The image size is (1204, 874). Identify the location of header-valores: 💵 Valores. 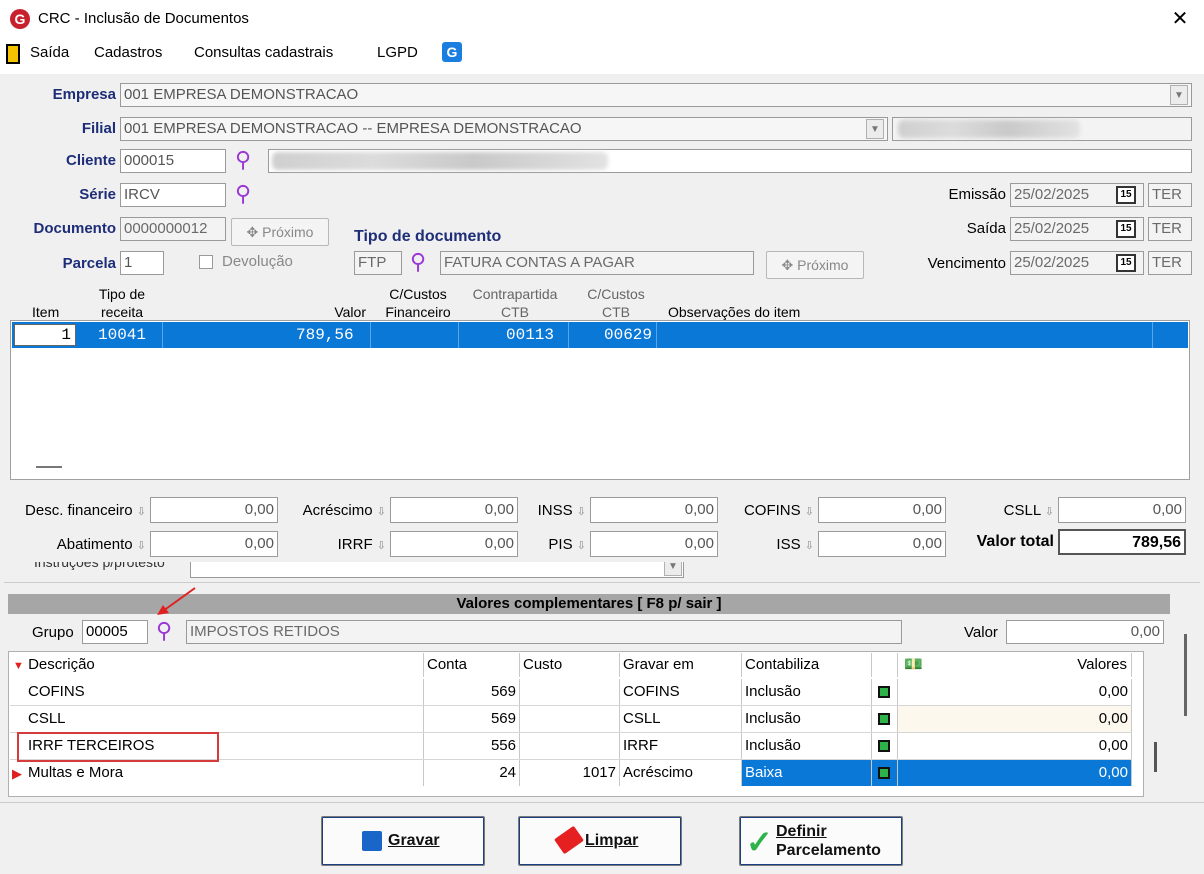
(1015, 665).